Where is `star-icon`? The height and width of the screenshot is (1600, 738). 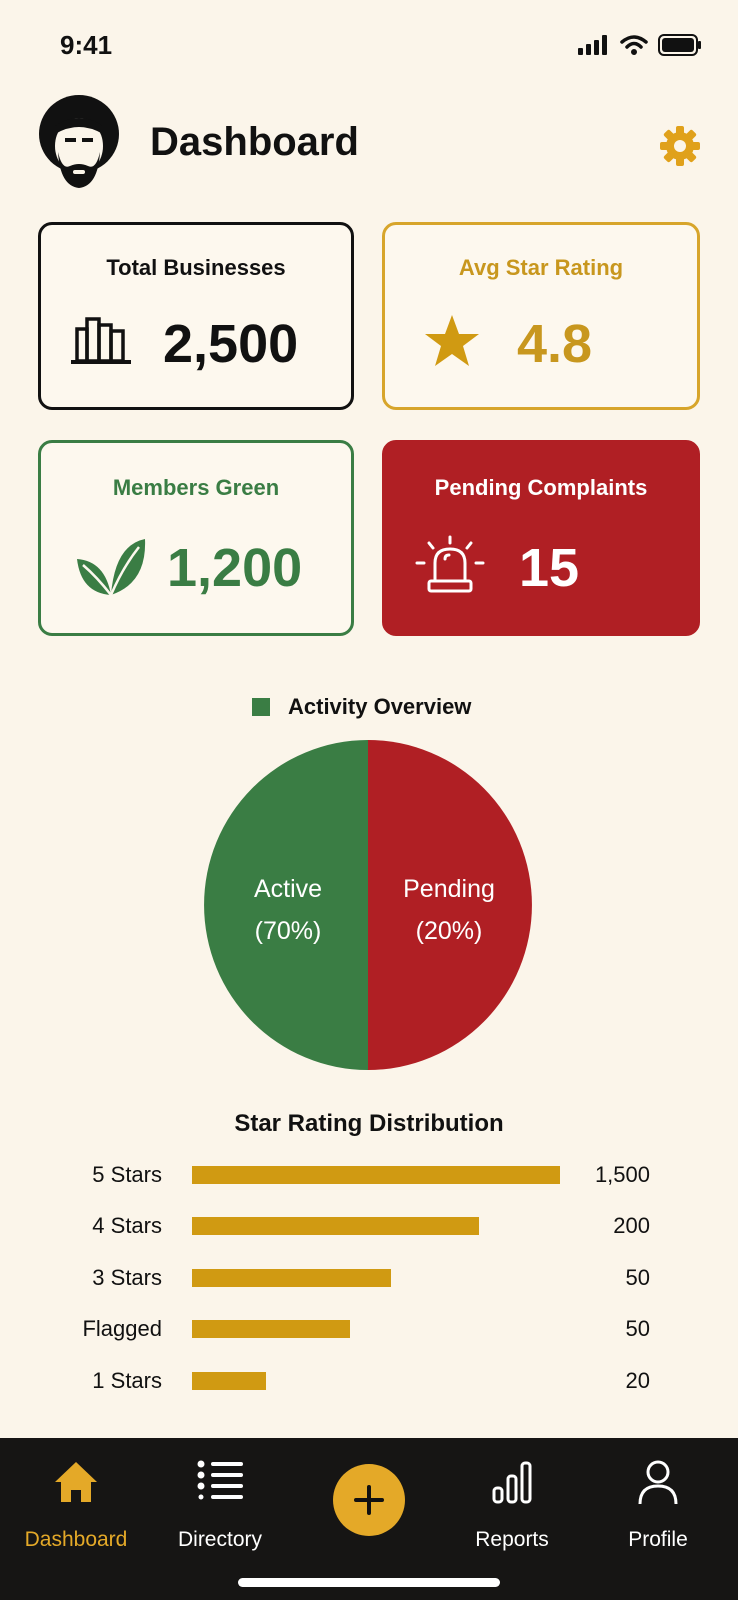 star-icon is located at coordinates (452, 340).